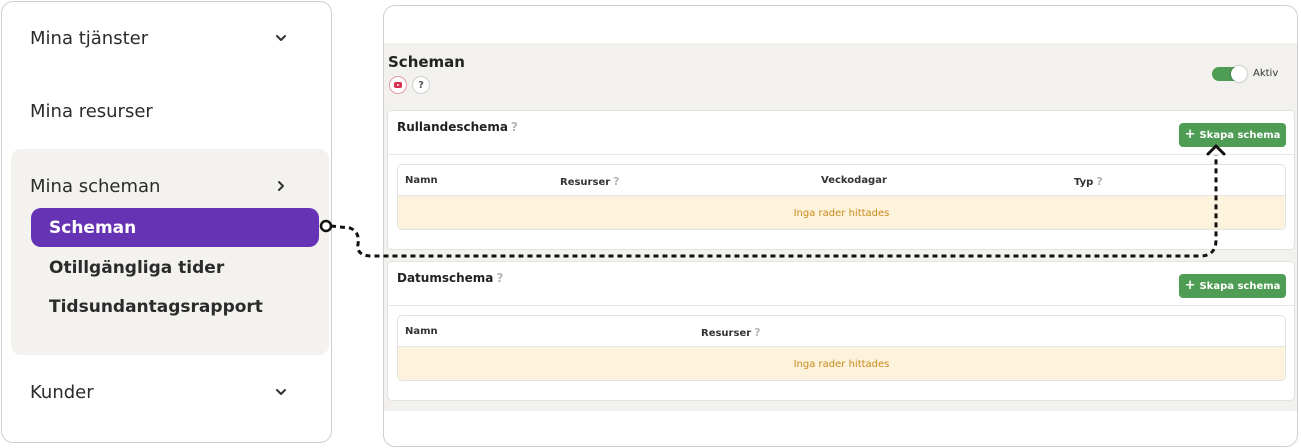 The height and width of the screenshot is (448, 1301). Describe the element at coordinates (1084, 182) in the screenshot. I see `column-header-text: Typ` at that location.